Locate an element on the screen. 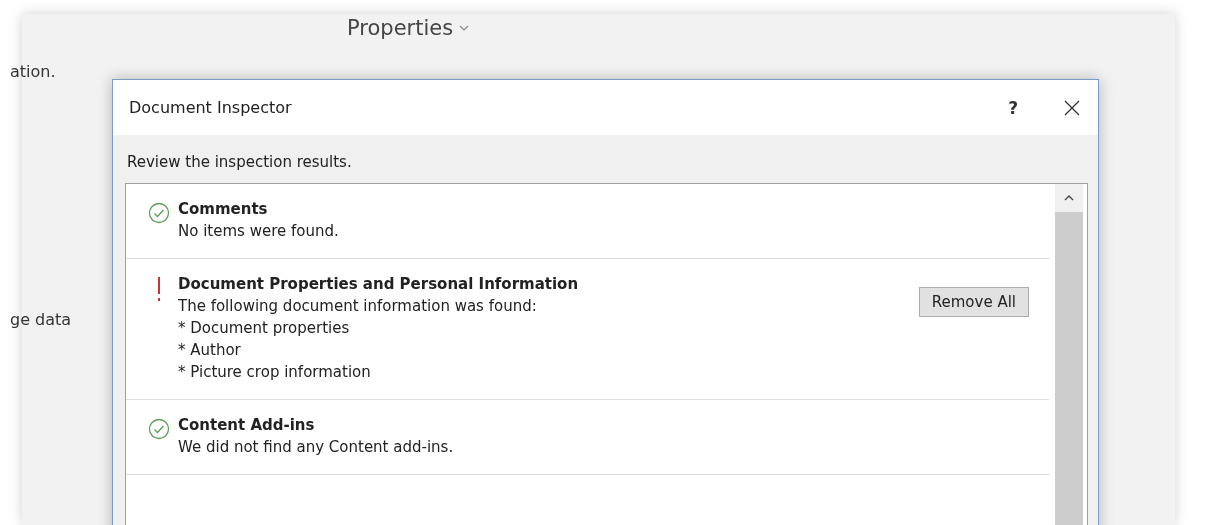 This screenshot has height=525, width=1215. result-text: * Author is located at coordinates (210, 350).